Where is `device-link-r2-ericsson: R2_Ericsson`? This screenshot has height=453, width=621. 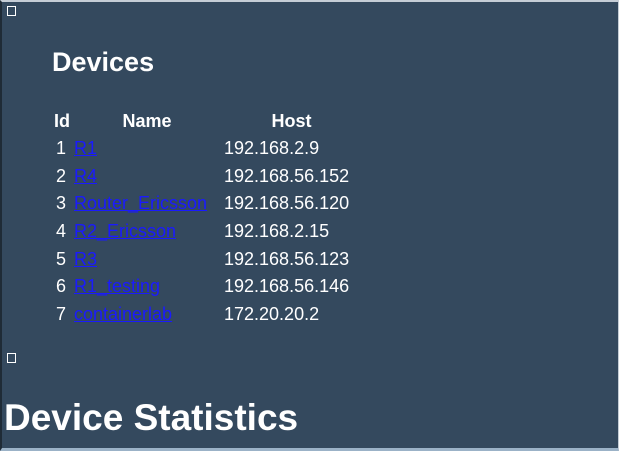 device-link-r2-ericsson: R2_Ericsson is located at coordinates (125, 231).